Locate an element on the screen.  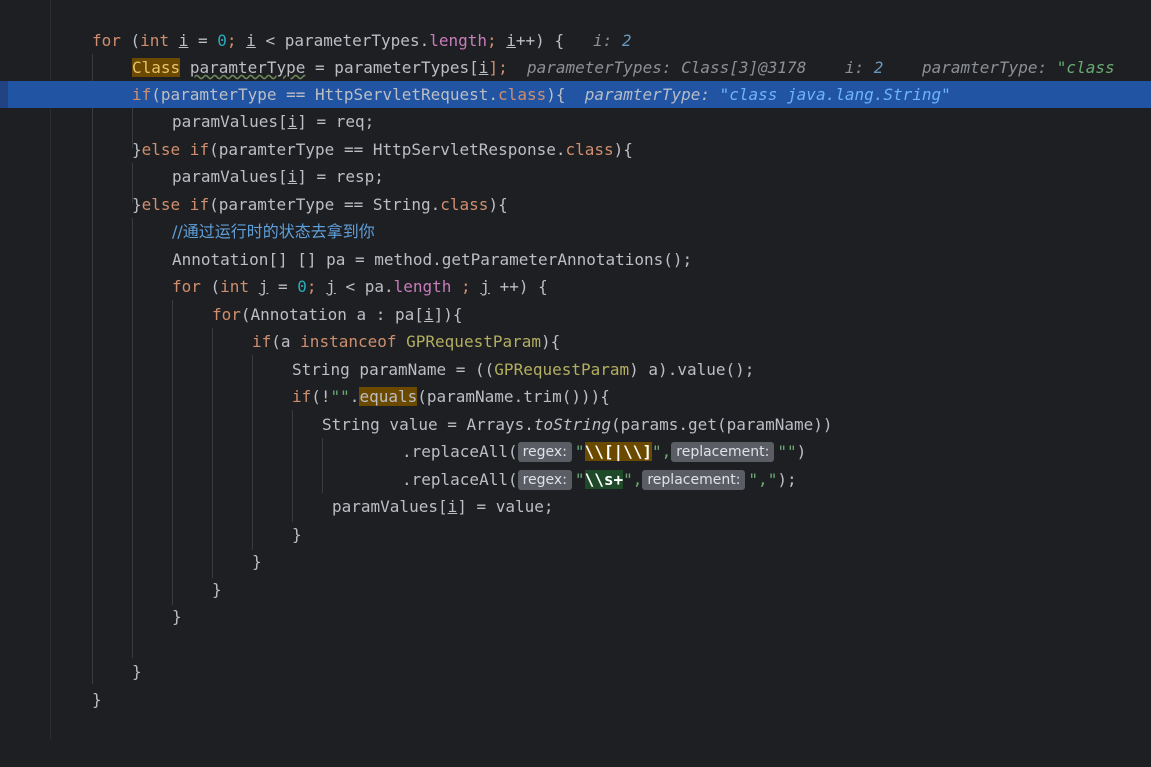
code-line-11: for(Annotation a : pa[i]){ is located at coordinates (575, 314).